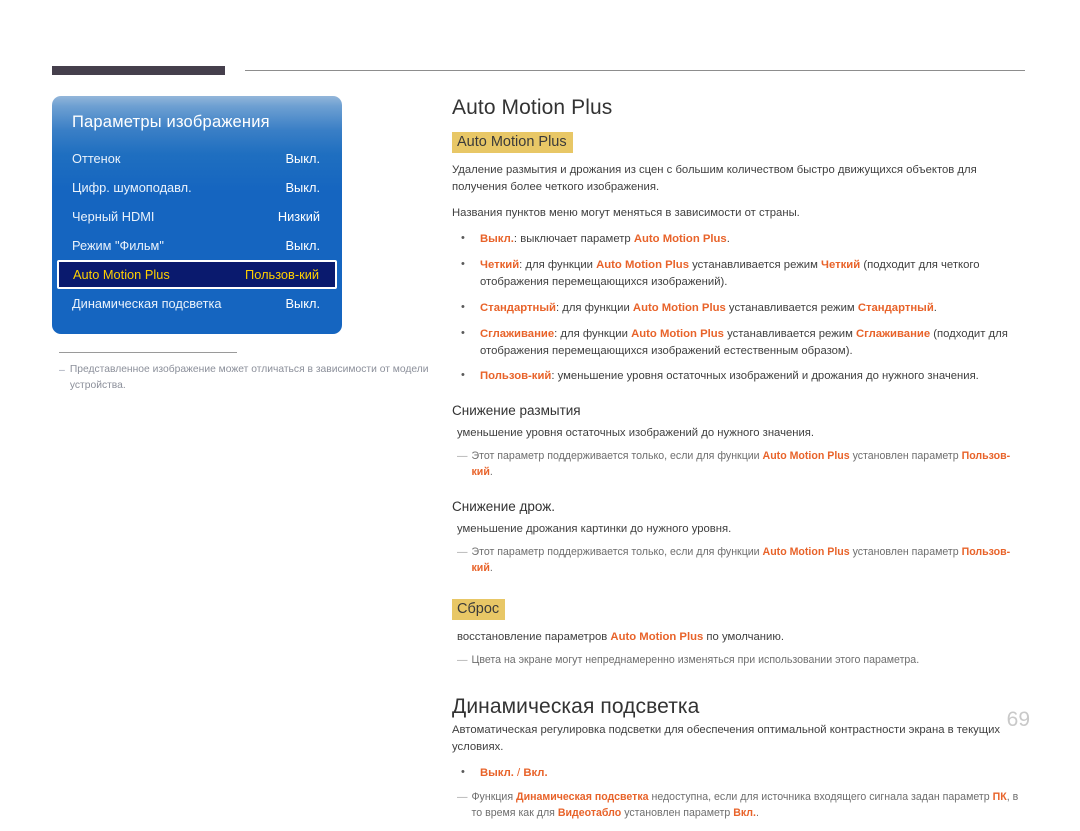  I want to click on footnote-dash-marker: –, so click(62, 370).